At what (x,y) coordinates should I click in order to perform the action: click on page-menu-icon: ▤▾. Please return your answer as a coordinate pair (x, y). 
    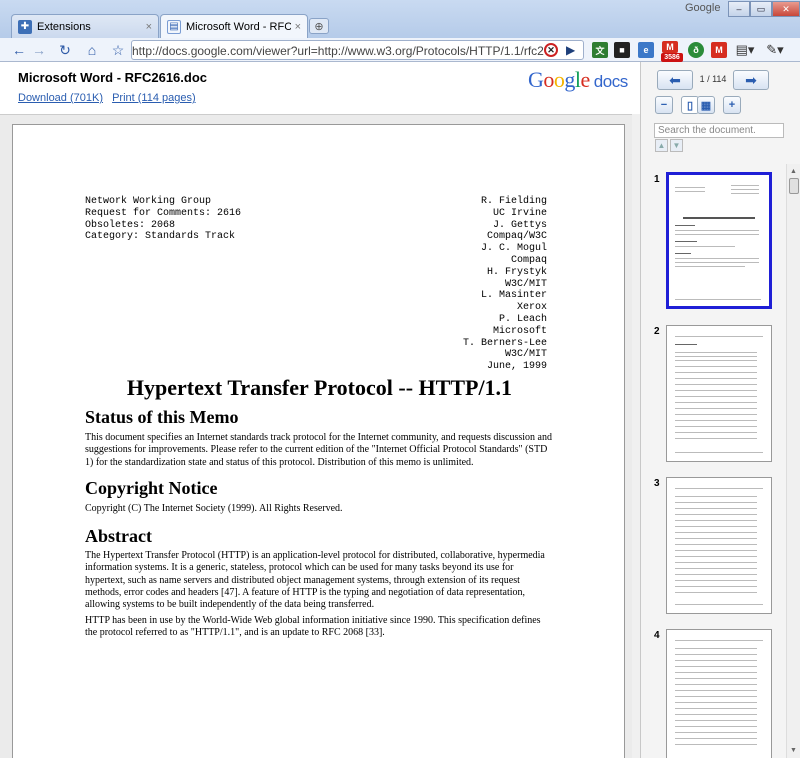
    Looking at the image, I should click on (745, 50).